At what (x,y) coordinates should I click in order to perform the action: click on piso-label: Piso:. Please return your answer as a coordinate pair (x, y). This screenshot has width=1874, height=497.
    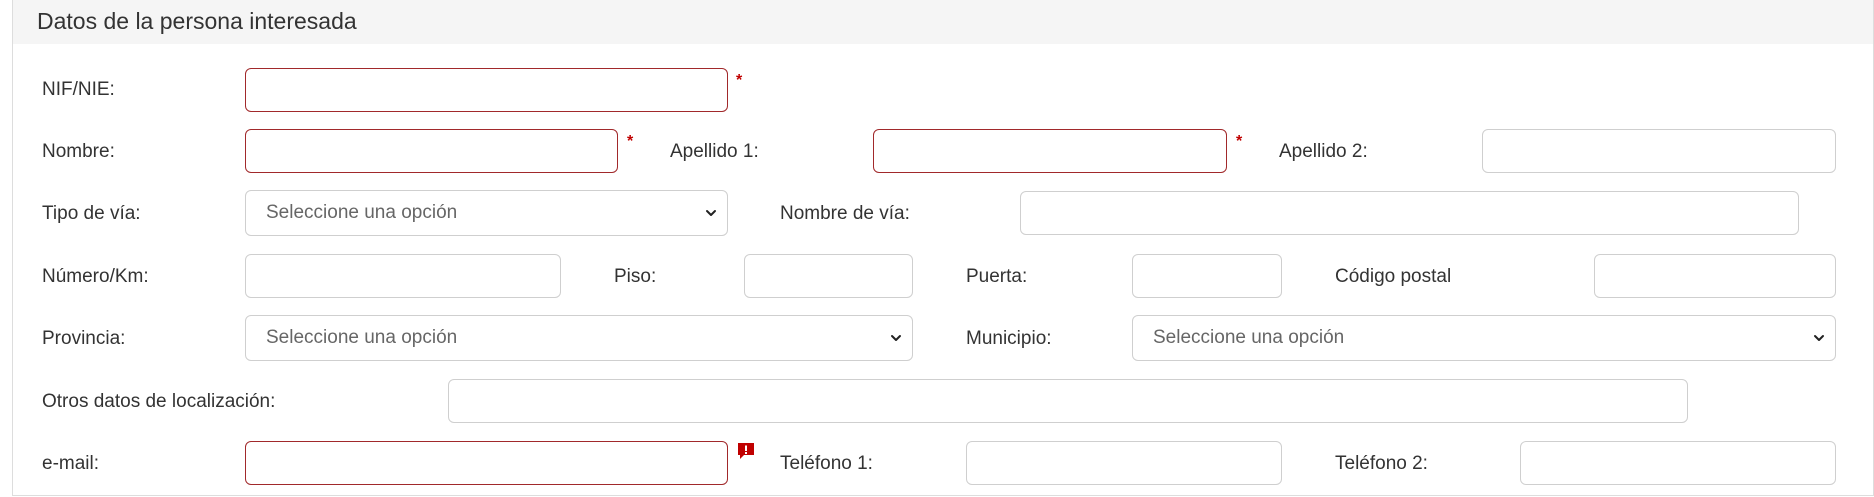
    Looking at the image, I should click on (635, 276).